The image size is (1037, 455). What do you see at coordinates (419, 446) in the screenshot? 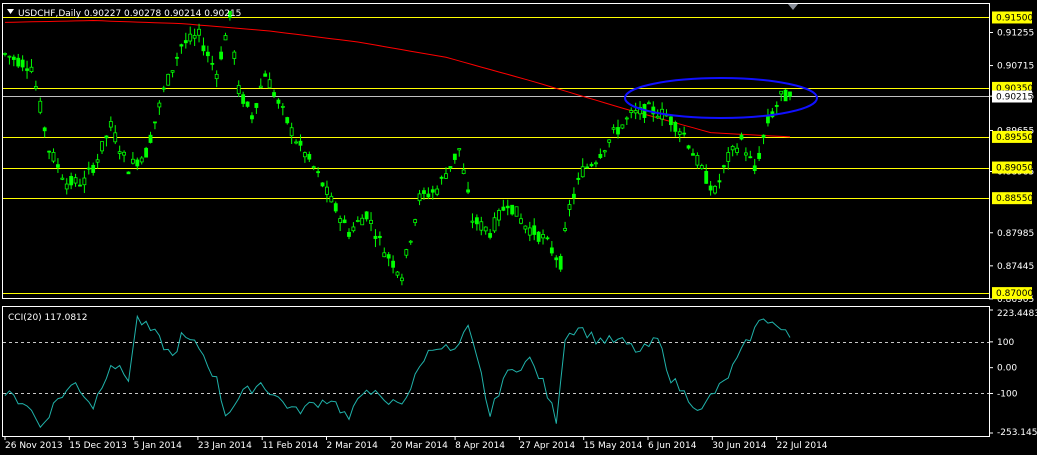
I see `time-tick-label: 20 Mar 2014` at bounding box center [419, 446].